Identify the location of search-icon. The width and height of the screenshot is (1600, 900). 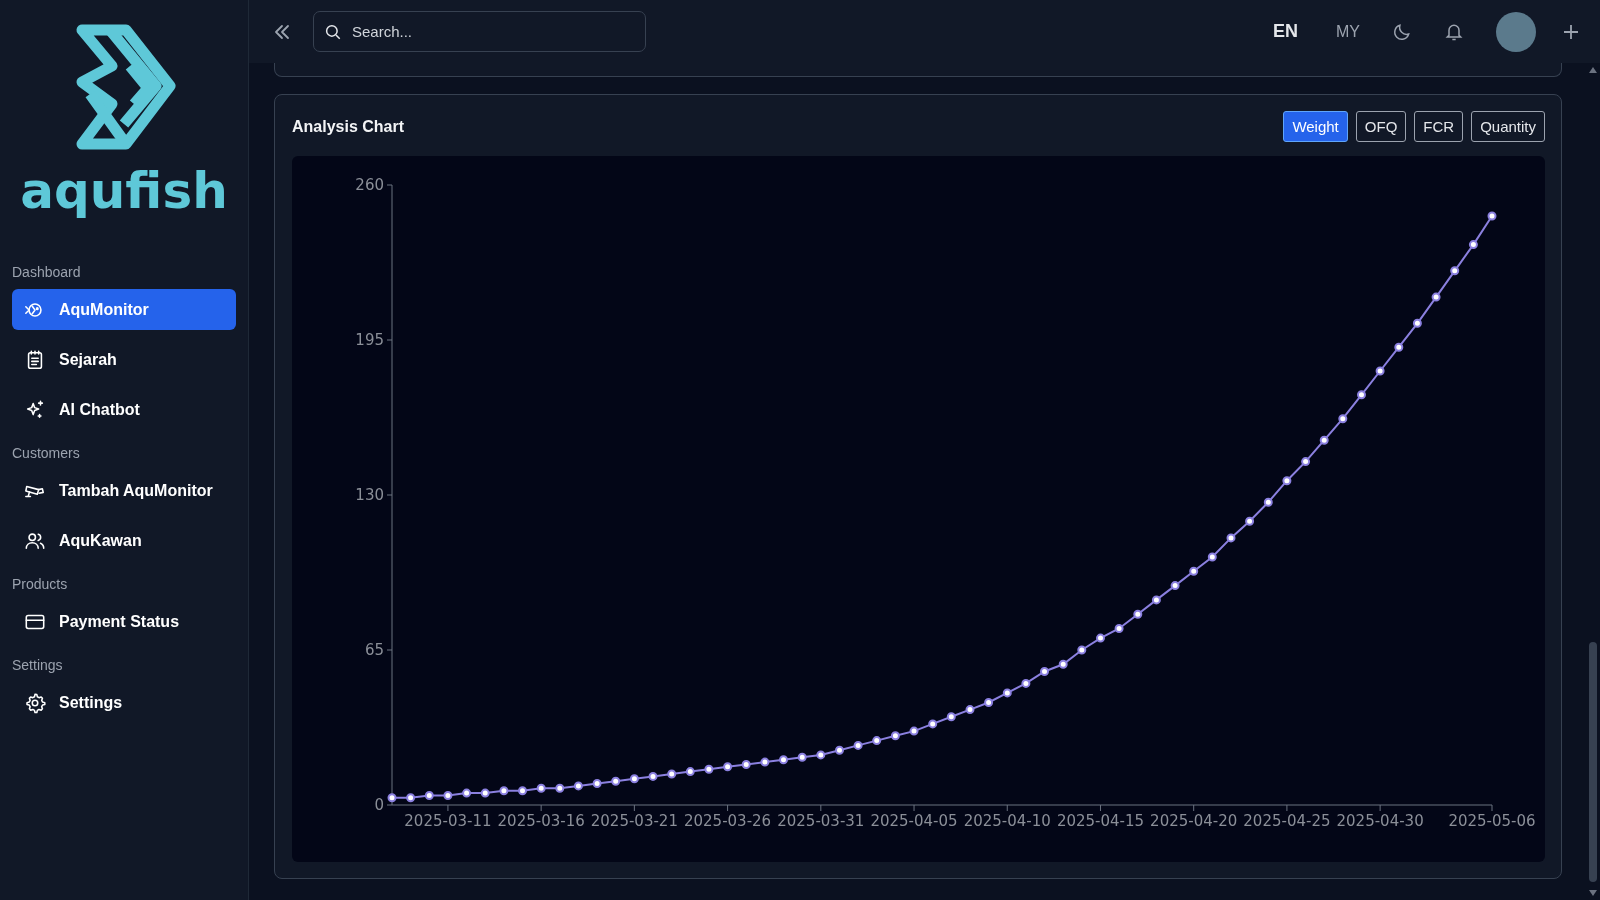
(333, 31).